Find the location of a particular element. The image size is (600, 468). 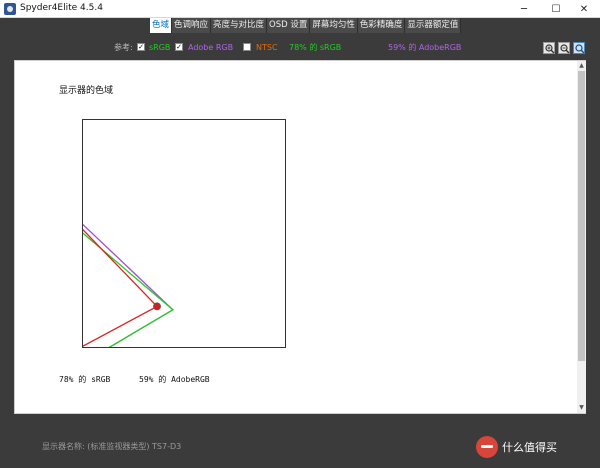

title-bar: Spyder4Elite 4.5.4 ─ ☐ ✕ is located at coordinates (300, 9).